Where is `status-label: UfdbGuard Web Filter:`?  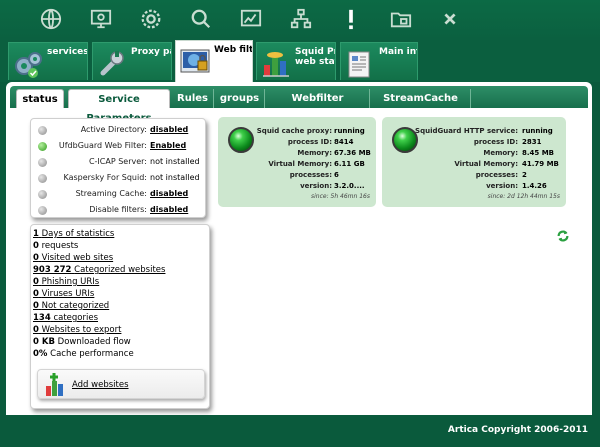
status-label: UfdbGuard Web Filter: is located at coordinates (102, 145).